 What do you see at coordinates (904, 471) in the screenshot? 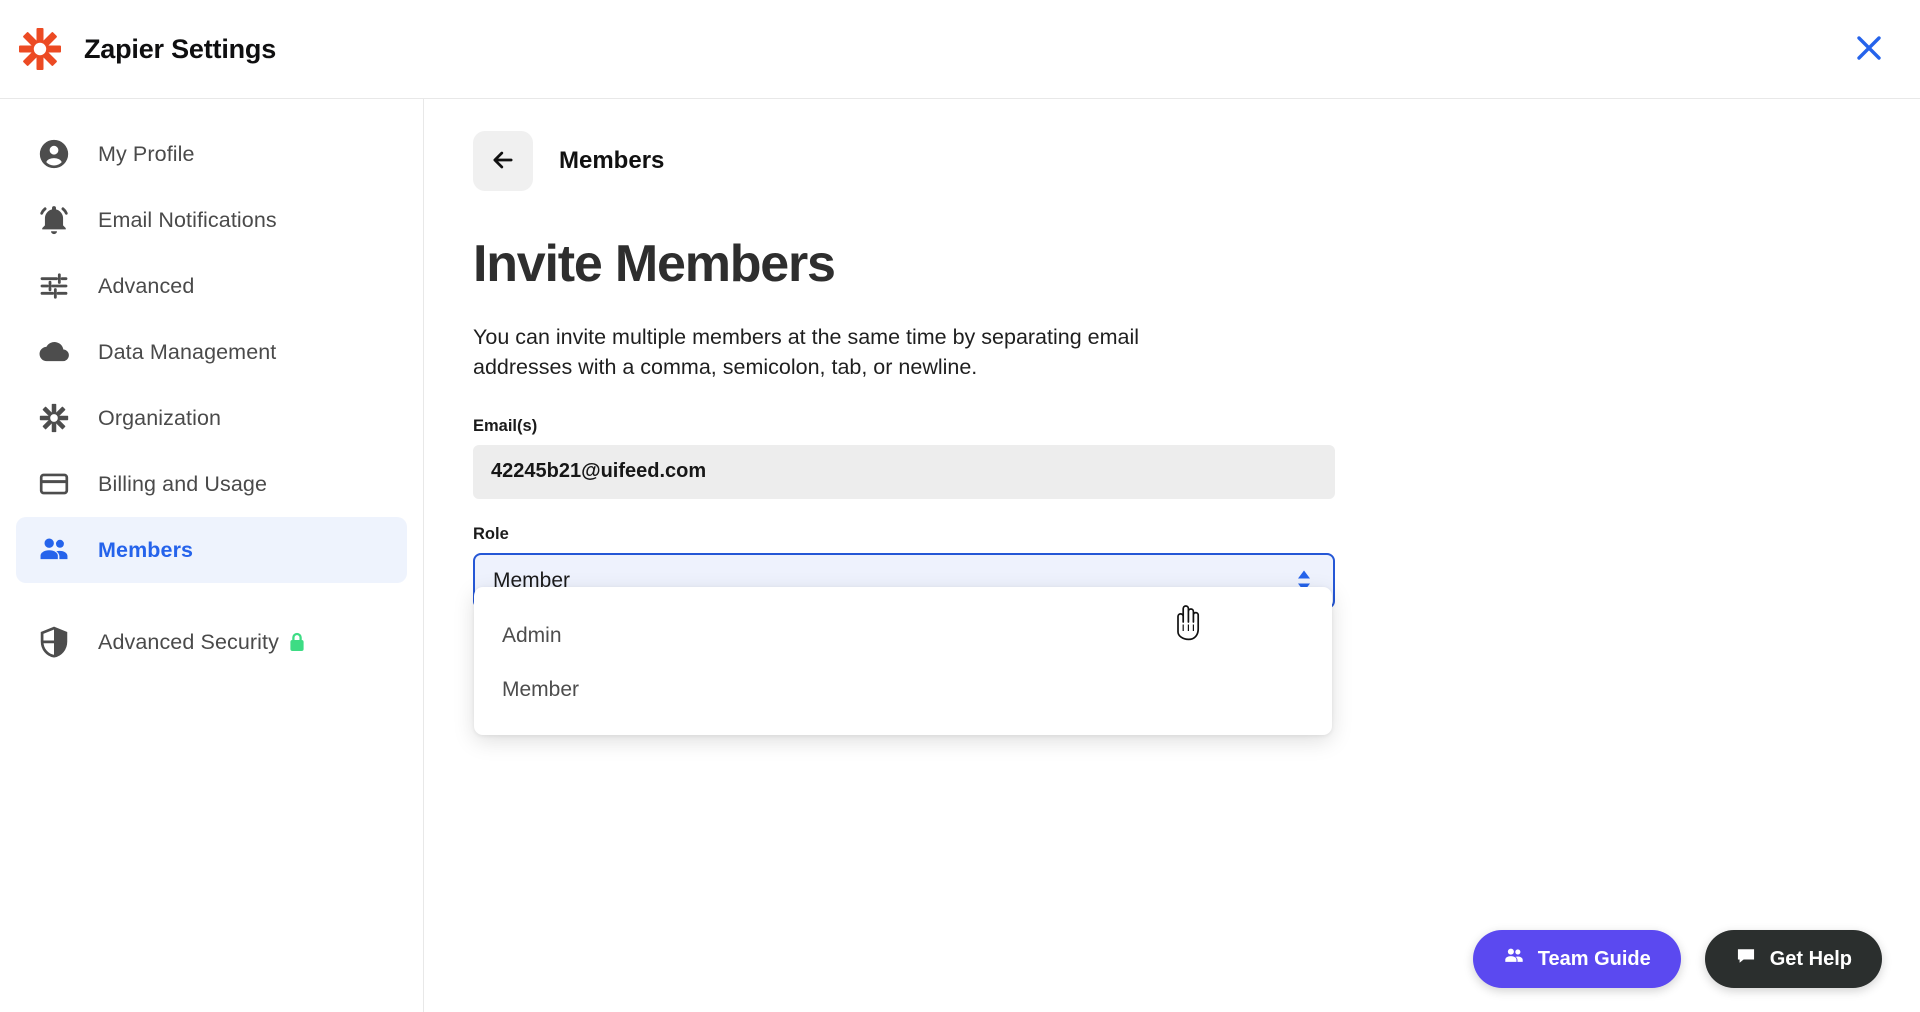
I see `email-input` at bounding box center [904, 471].